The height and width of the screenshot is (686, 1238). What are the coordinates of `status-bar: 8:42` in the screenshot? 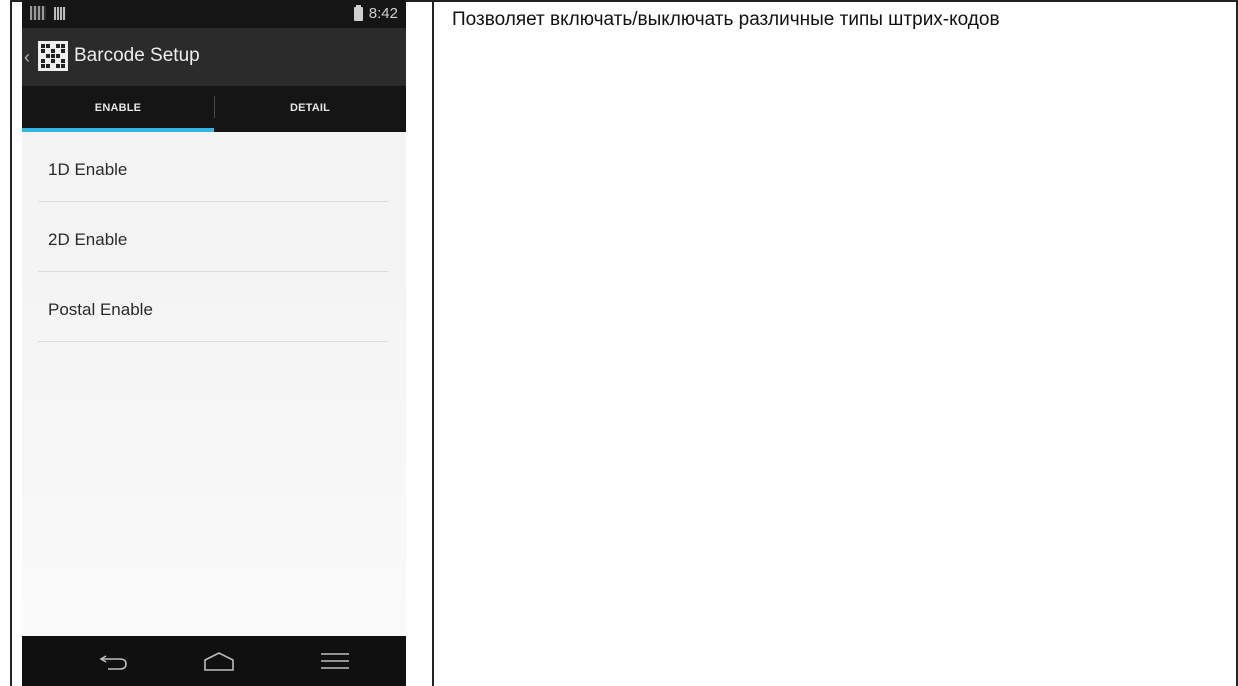 It's located at (214, 14).